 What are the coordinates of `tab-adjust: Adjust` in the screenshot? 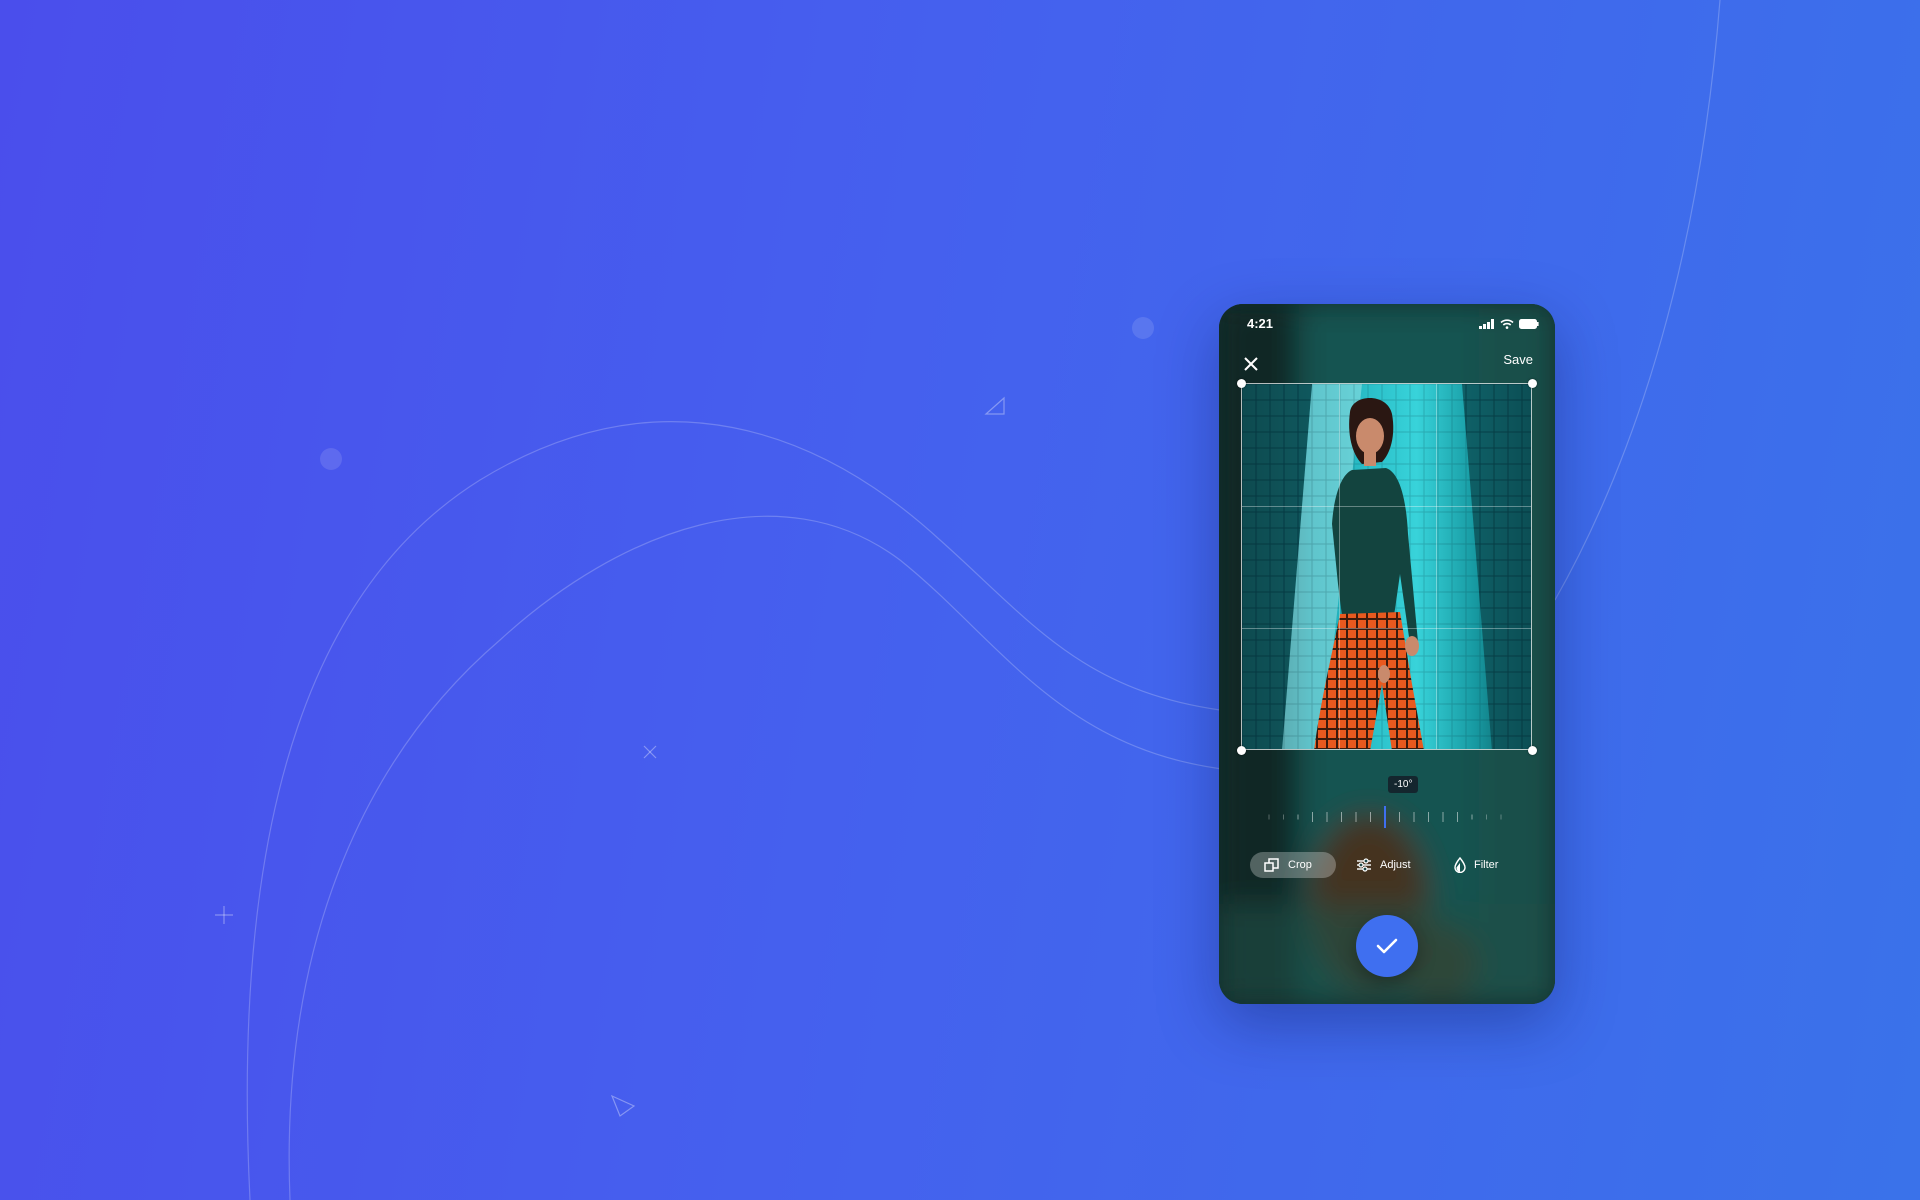 It's located at (1387, 865).